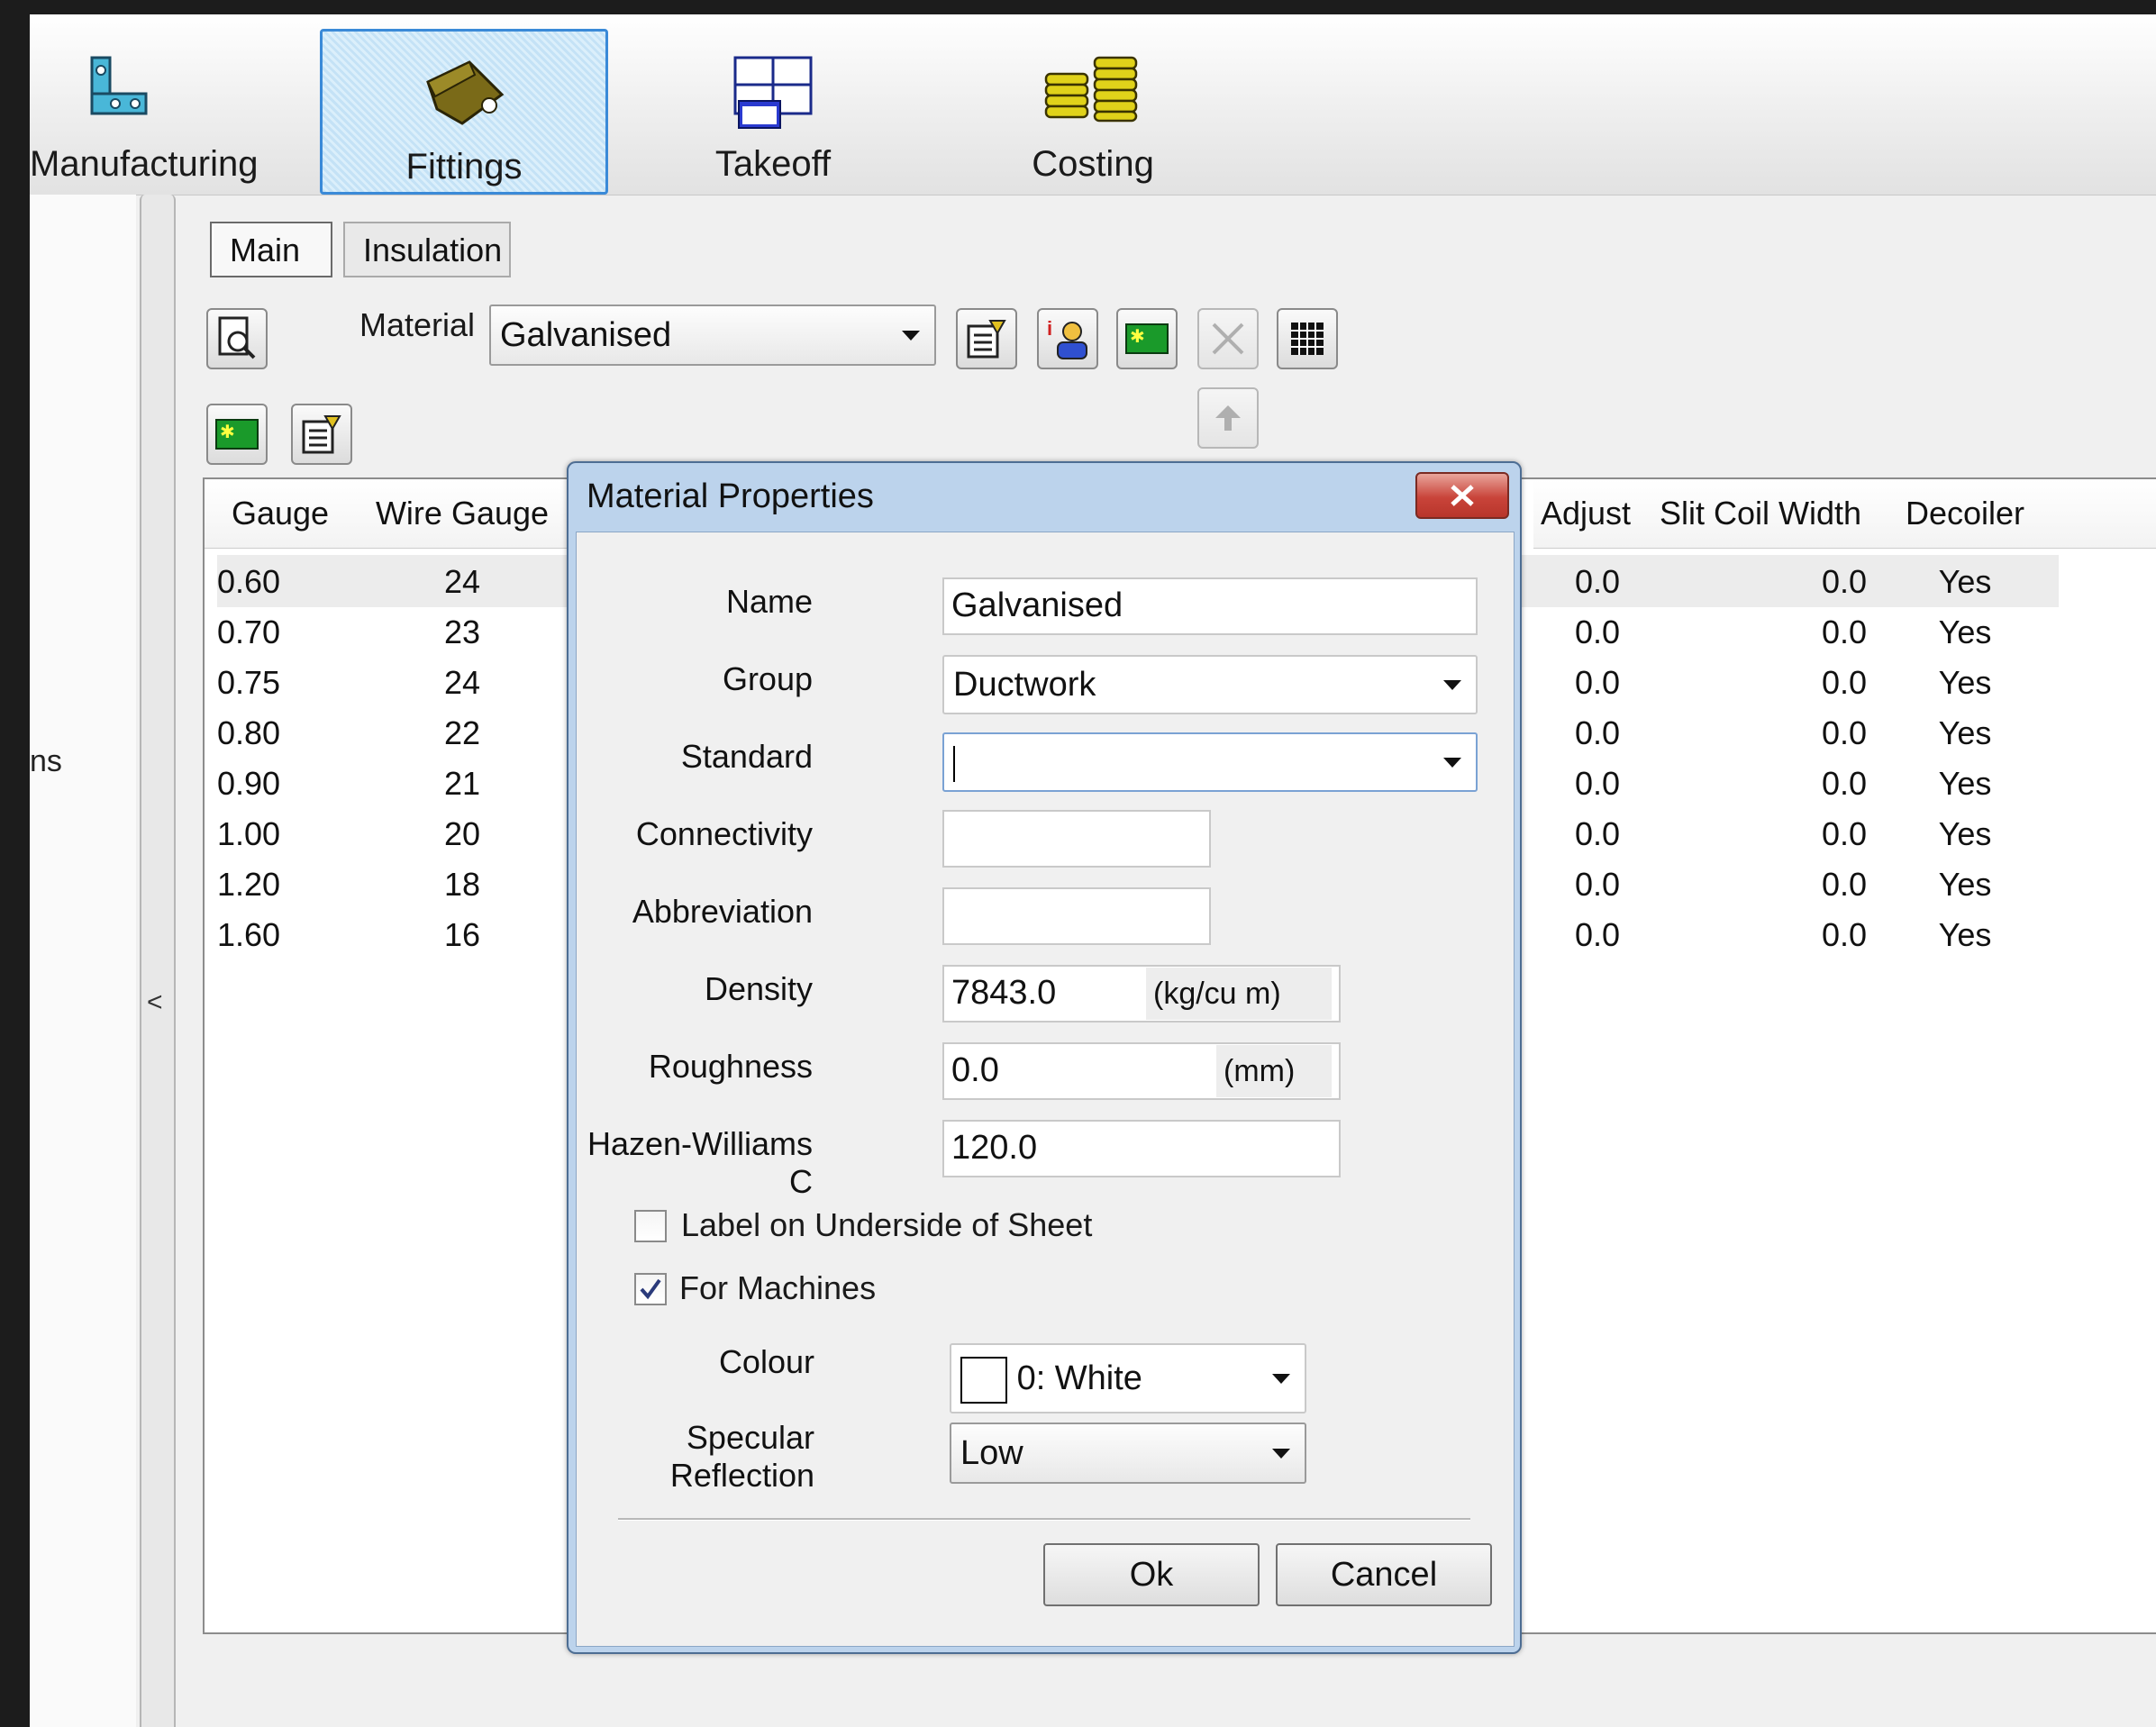 Image resolution: width=2156 pixels, height=1727 pixels. I want to click on roughness-value: 0.0, so click(975, 1070).